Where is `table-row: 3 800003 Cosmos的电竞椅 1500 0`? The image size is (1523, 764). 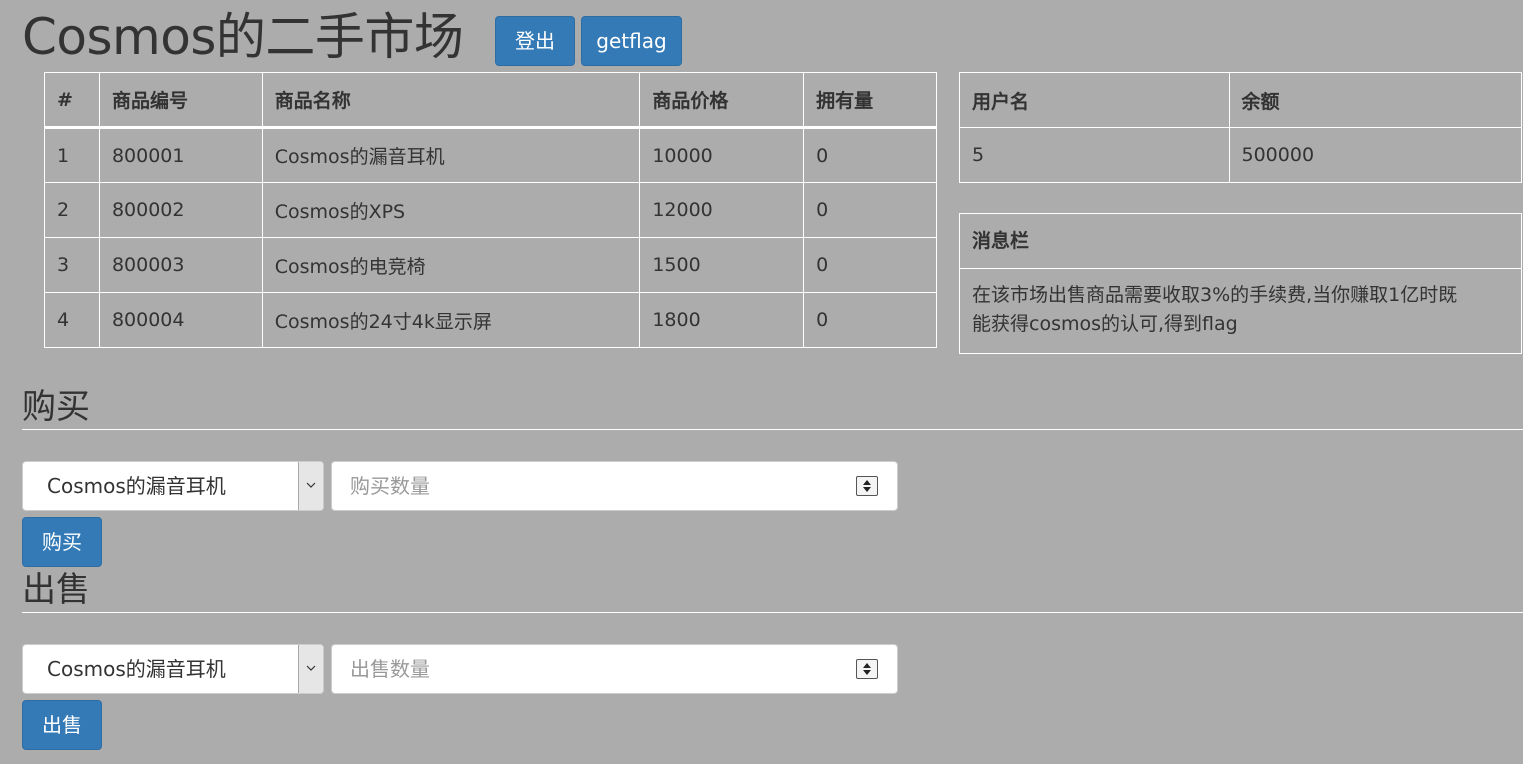
table-row: 3 800003 Cosmos的电竞椅 1500 0 is located at coordinates (490, 265).